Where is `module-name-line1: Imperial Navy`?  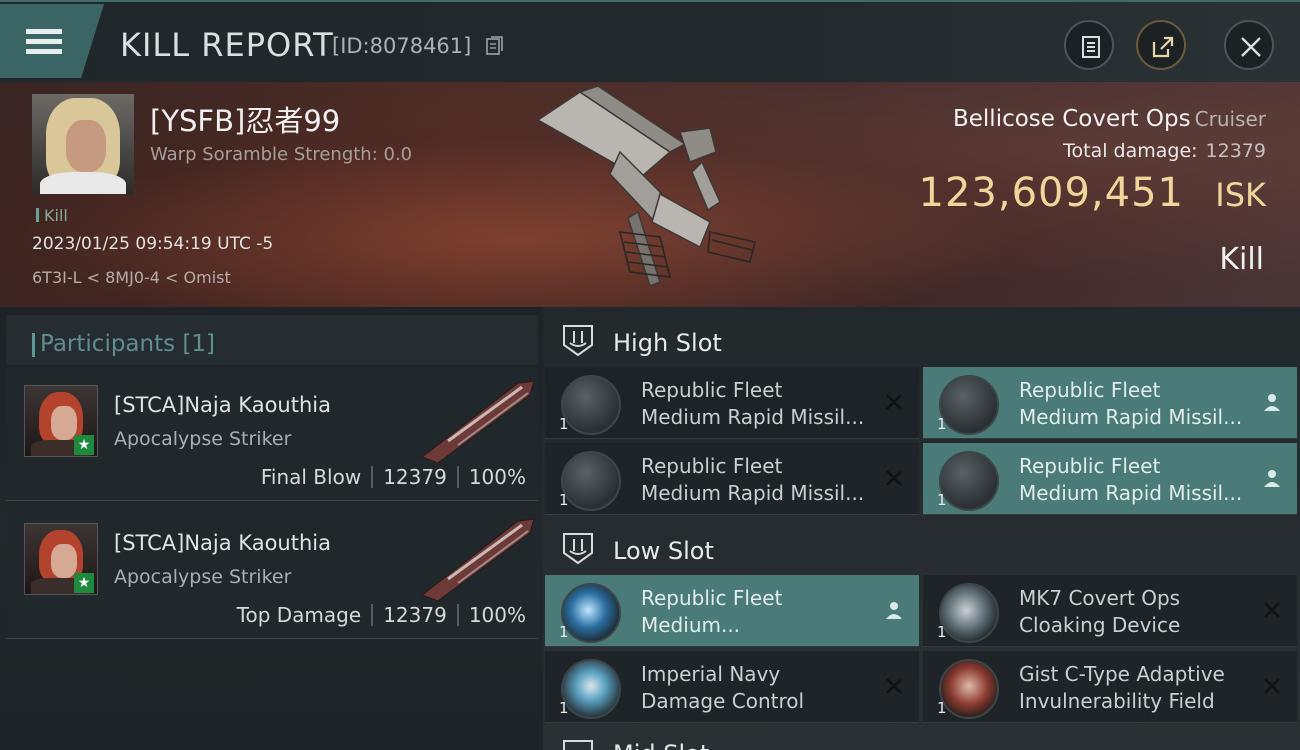
module-name-line1: Imperial Navy is located at coordinates (711, 674).